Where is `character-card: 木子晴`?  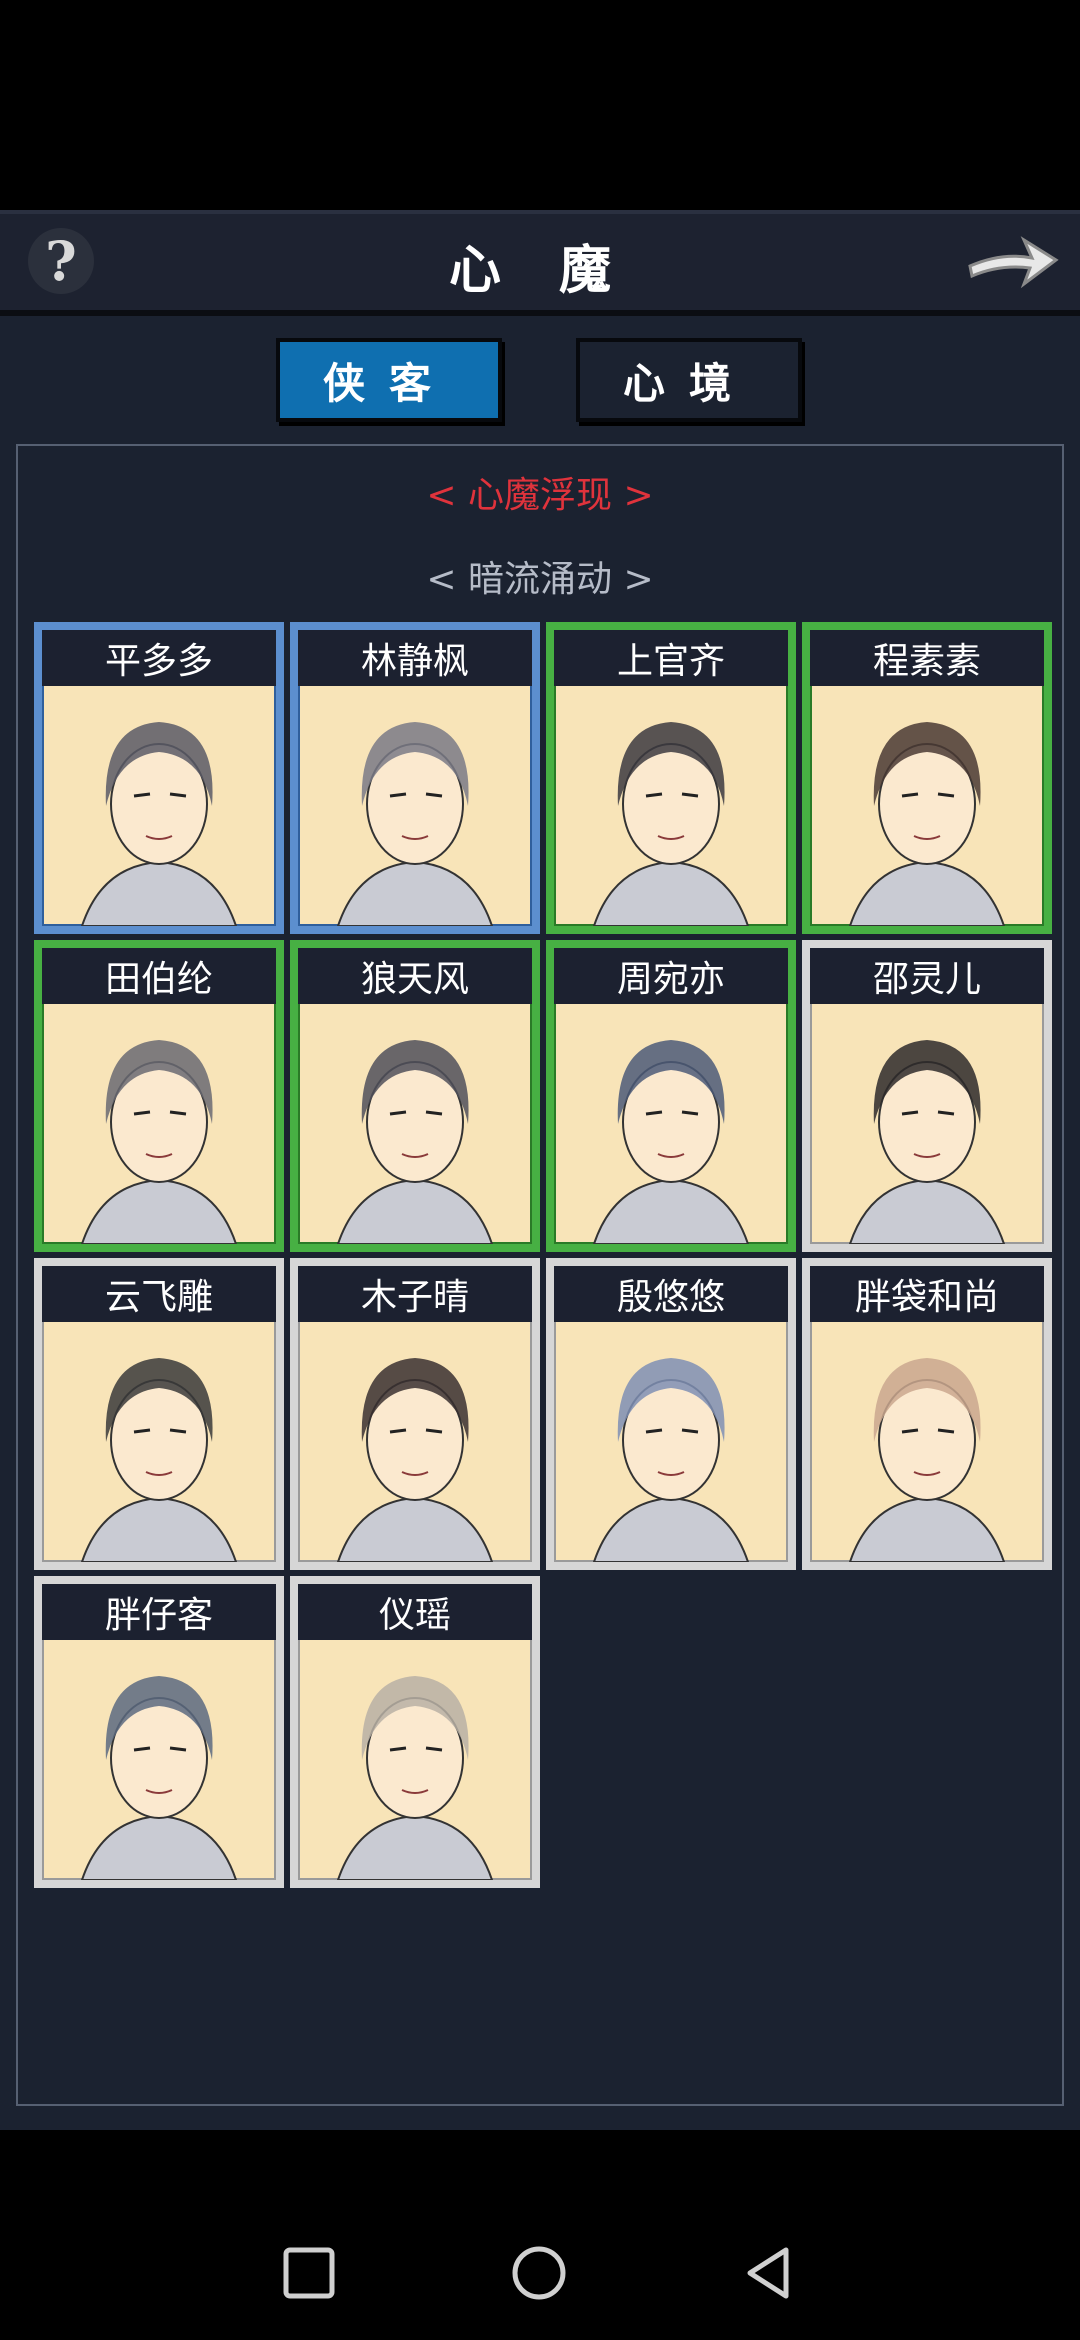 character-card: 木子晴 is located at coordinates (415, 1414).